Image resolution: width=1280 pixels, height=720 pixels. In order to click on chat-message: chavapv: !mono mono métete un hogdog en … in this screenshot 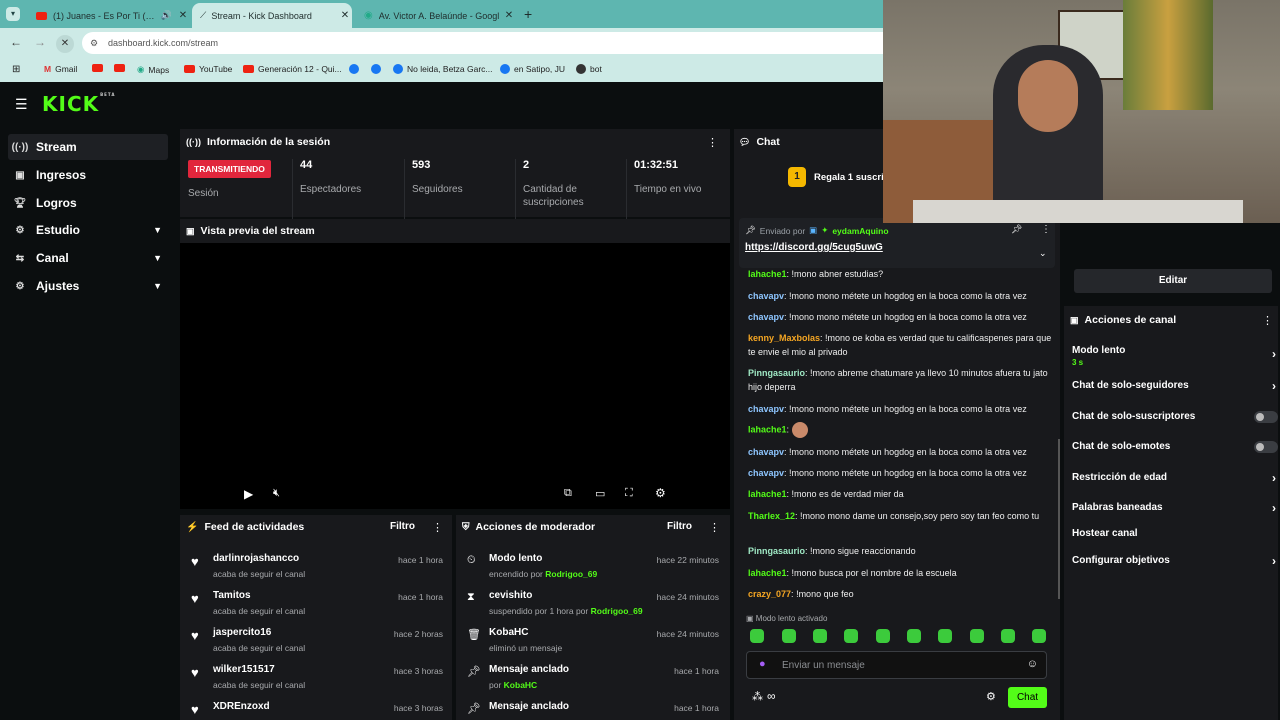, I will do `click(900, 473)`.